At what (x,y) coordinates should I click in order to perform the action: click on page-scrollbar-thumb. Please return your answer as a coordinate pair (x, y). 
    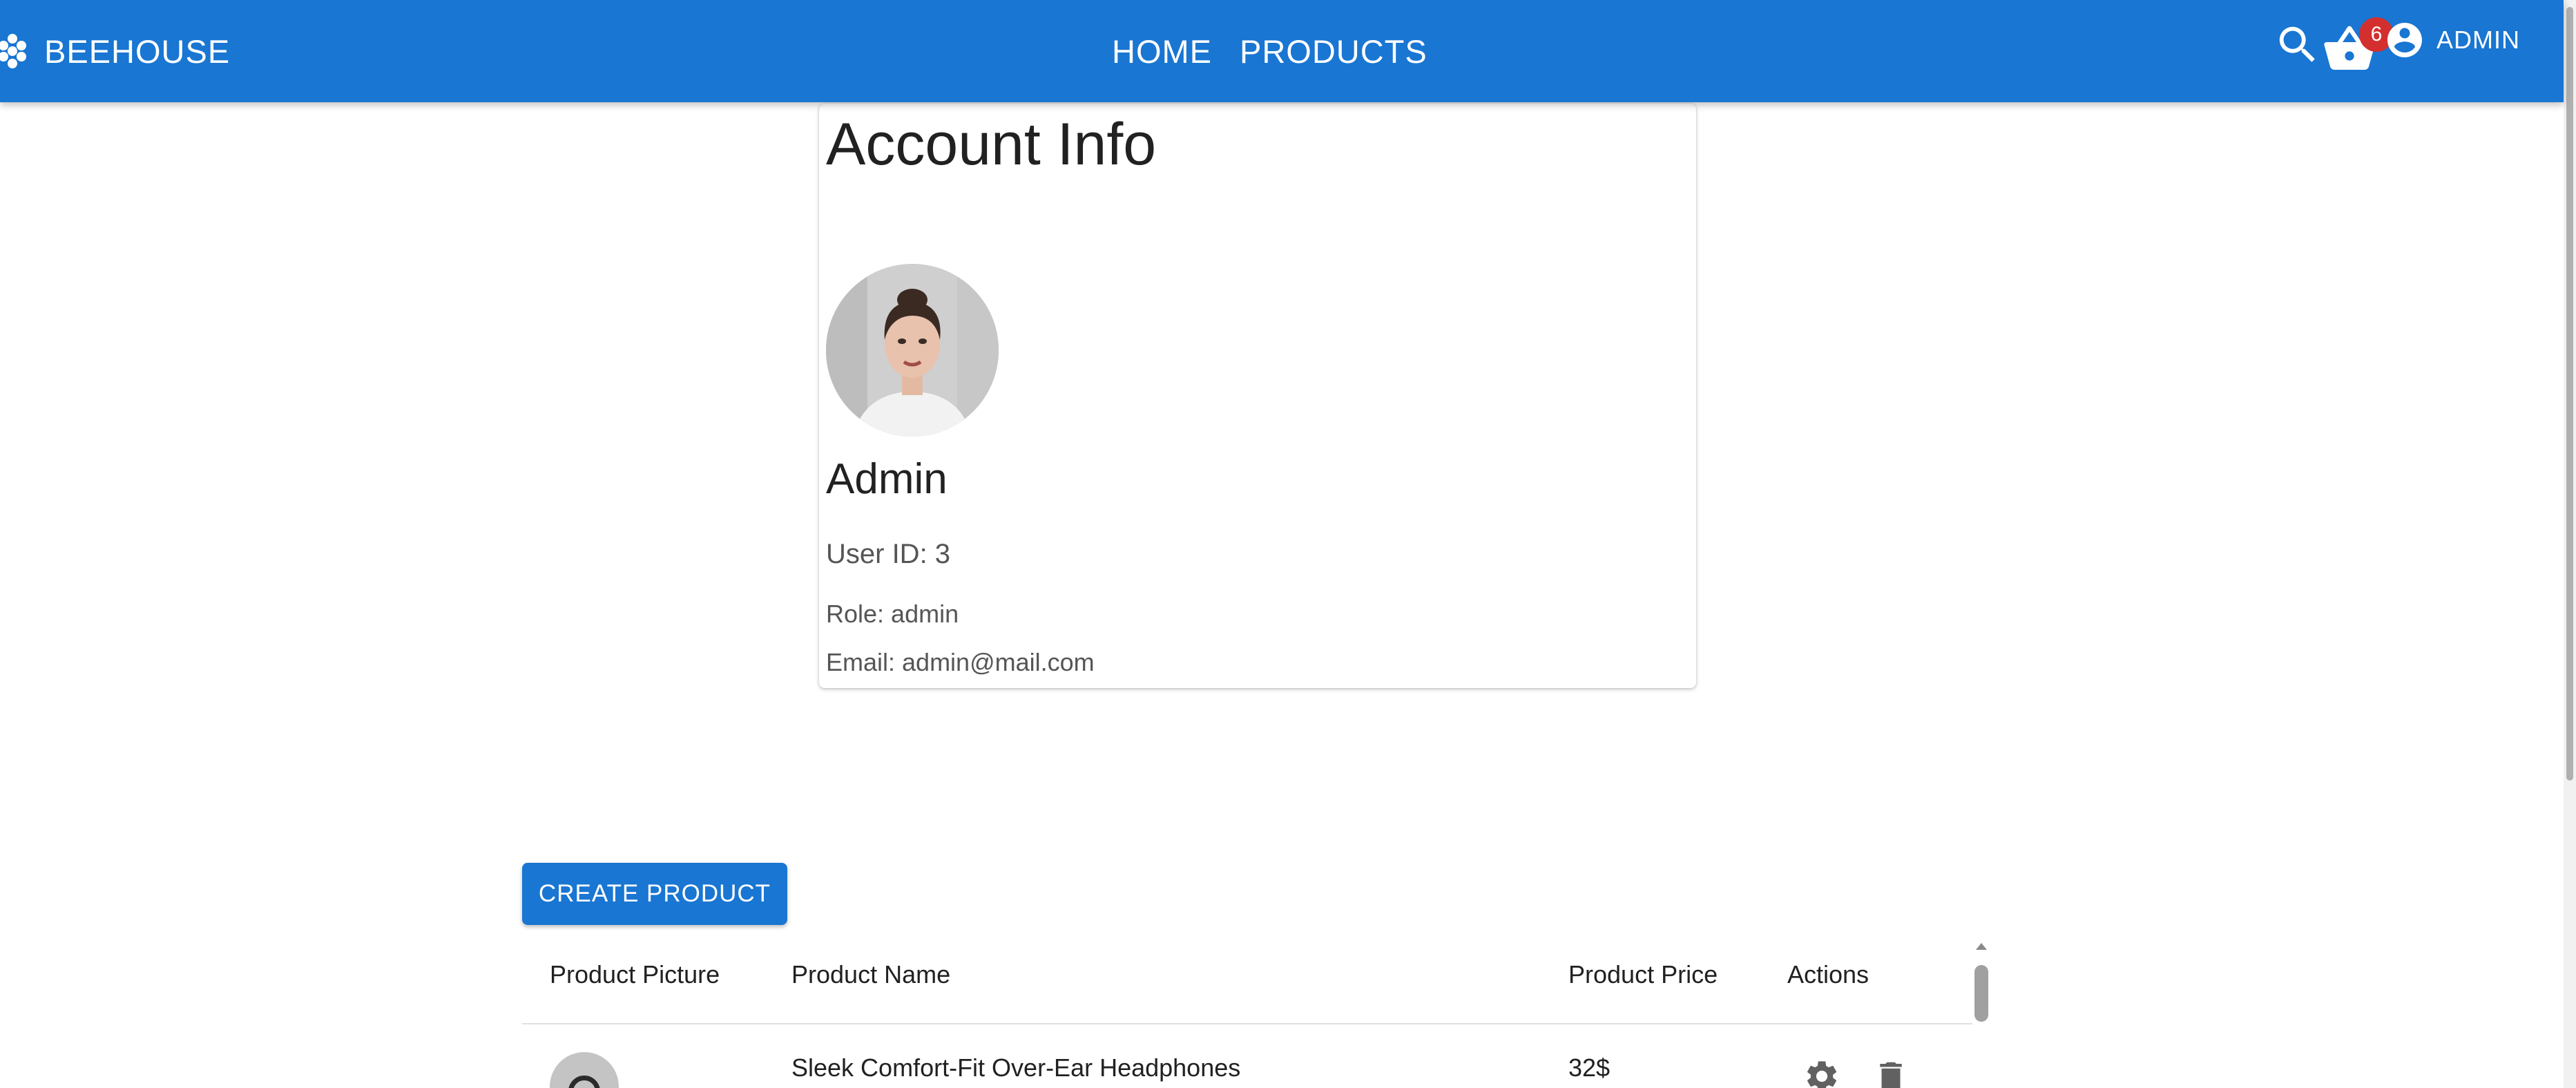
    Looking at the image, I should click on (2569, 394).